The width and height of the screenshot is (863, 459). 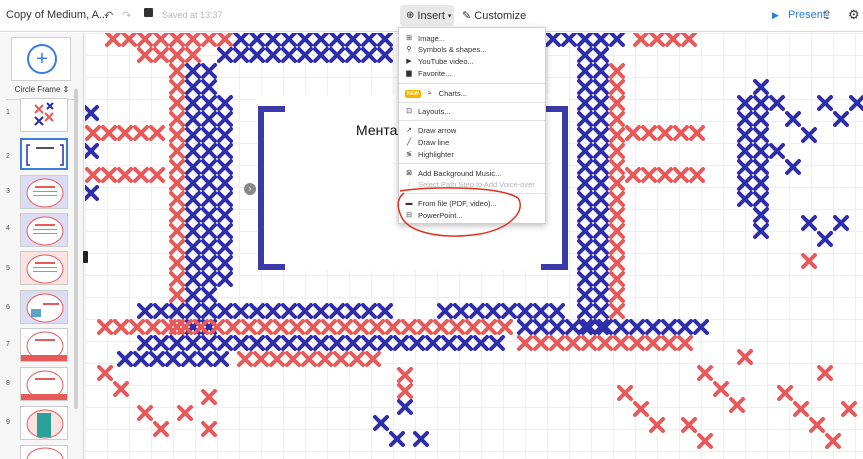 What do you see at coordinates (8, 112) in the screenshot?
I see `slide-number: 1` at bounding box center [8, 112].